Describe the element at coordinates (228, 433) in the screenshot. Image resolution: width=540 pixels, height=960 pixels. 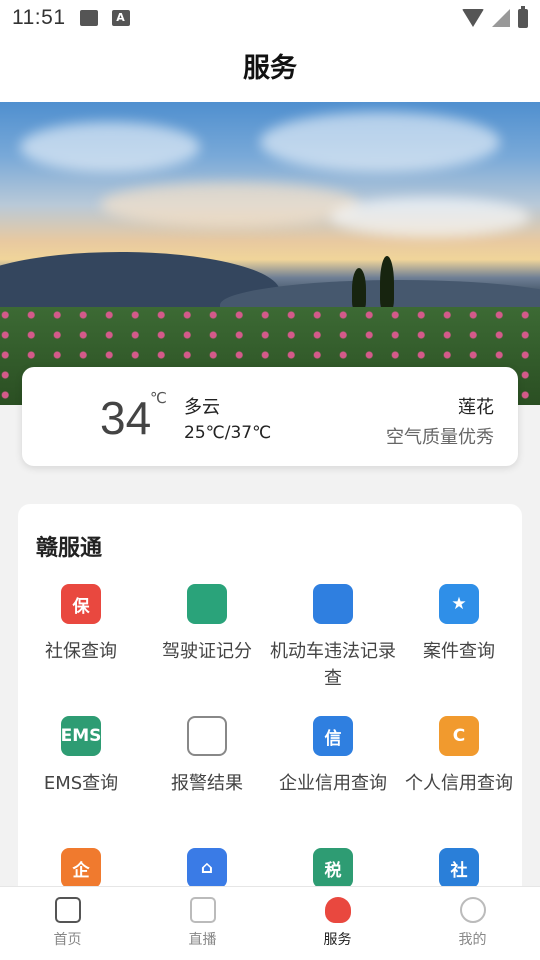
I see `temperature-range: 25℃/37℃` at that location.